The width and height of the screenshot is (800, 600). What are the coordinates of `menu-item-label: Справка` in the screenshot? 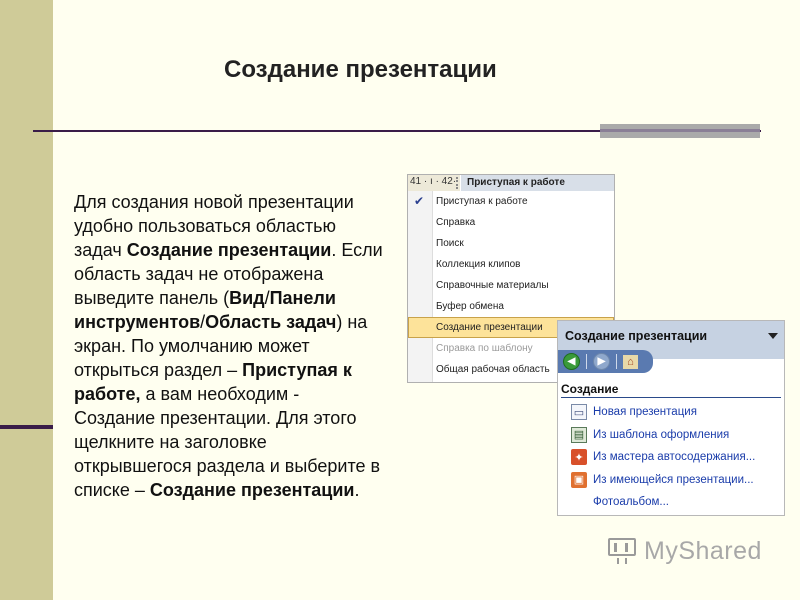 It's located at (456, 222).